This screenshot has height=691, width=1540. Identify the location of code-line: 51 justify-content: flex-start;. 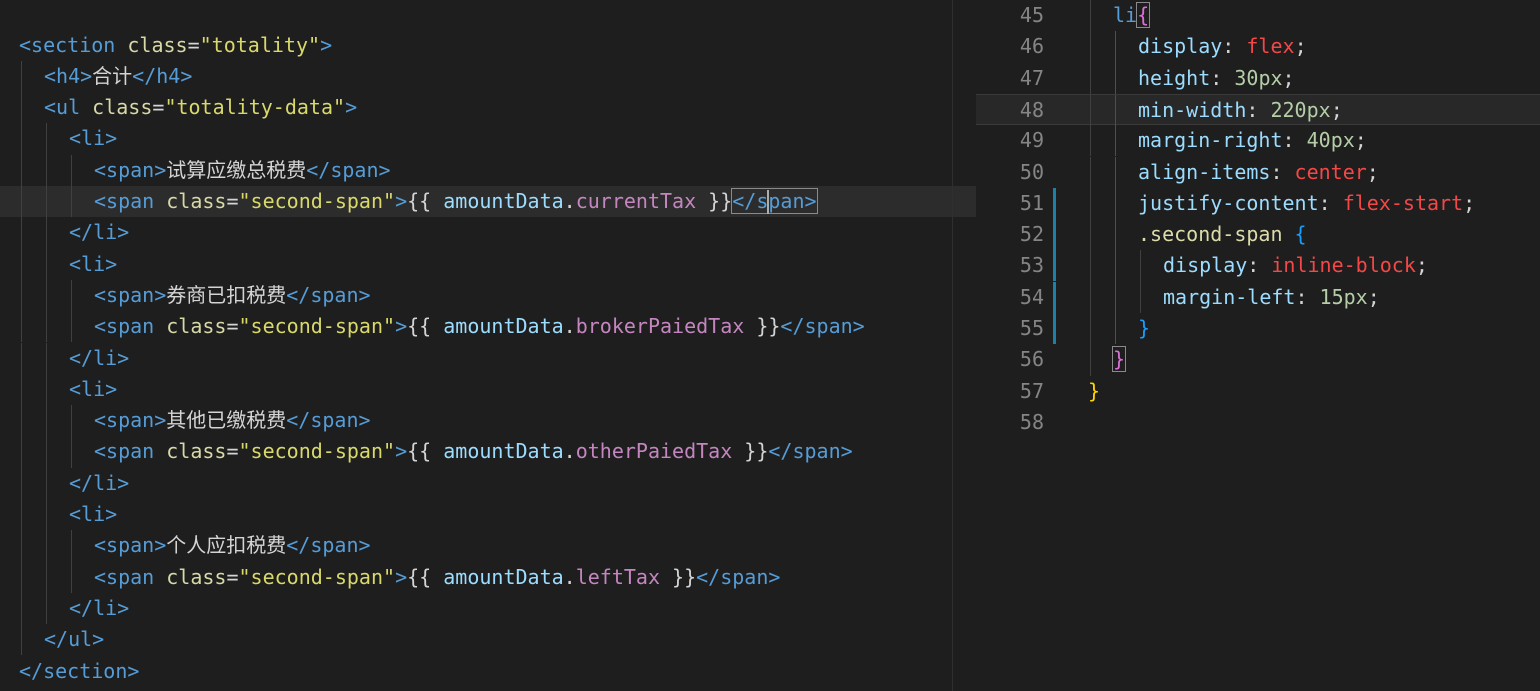
(1258, 203).